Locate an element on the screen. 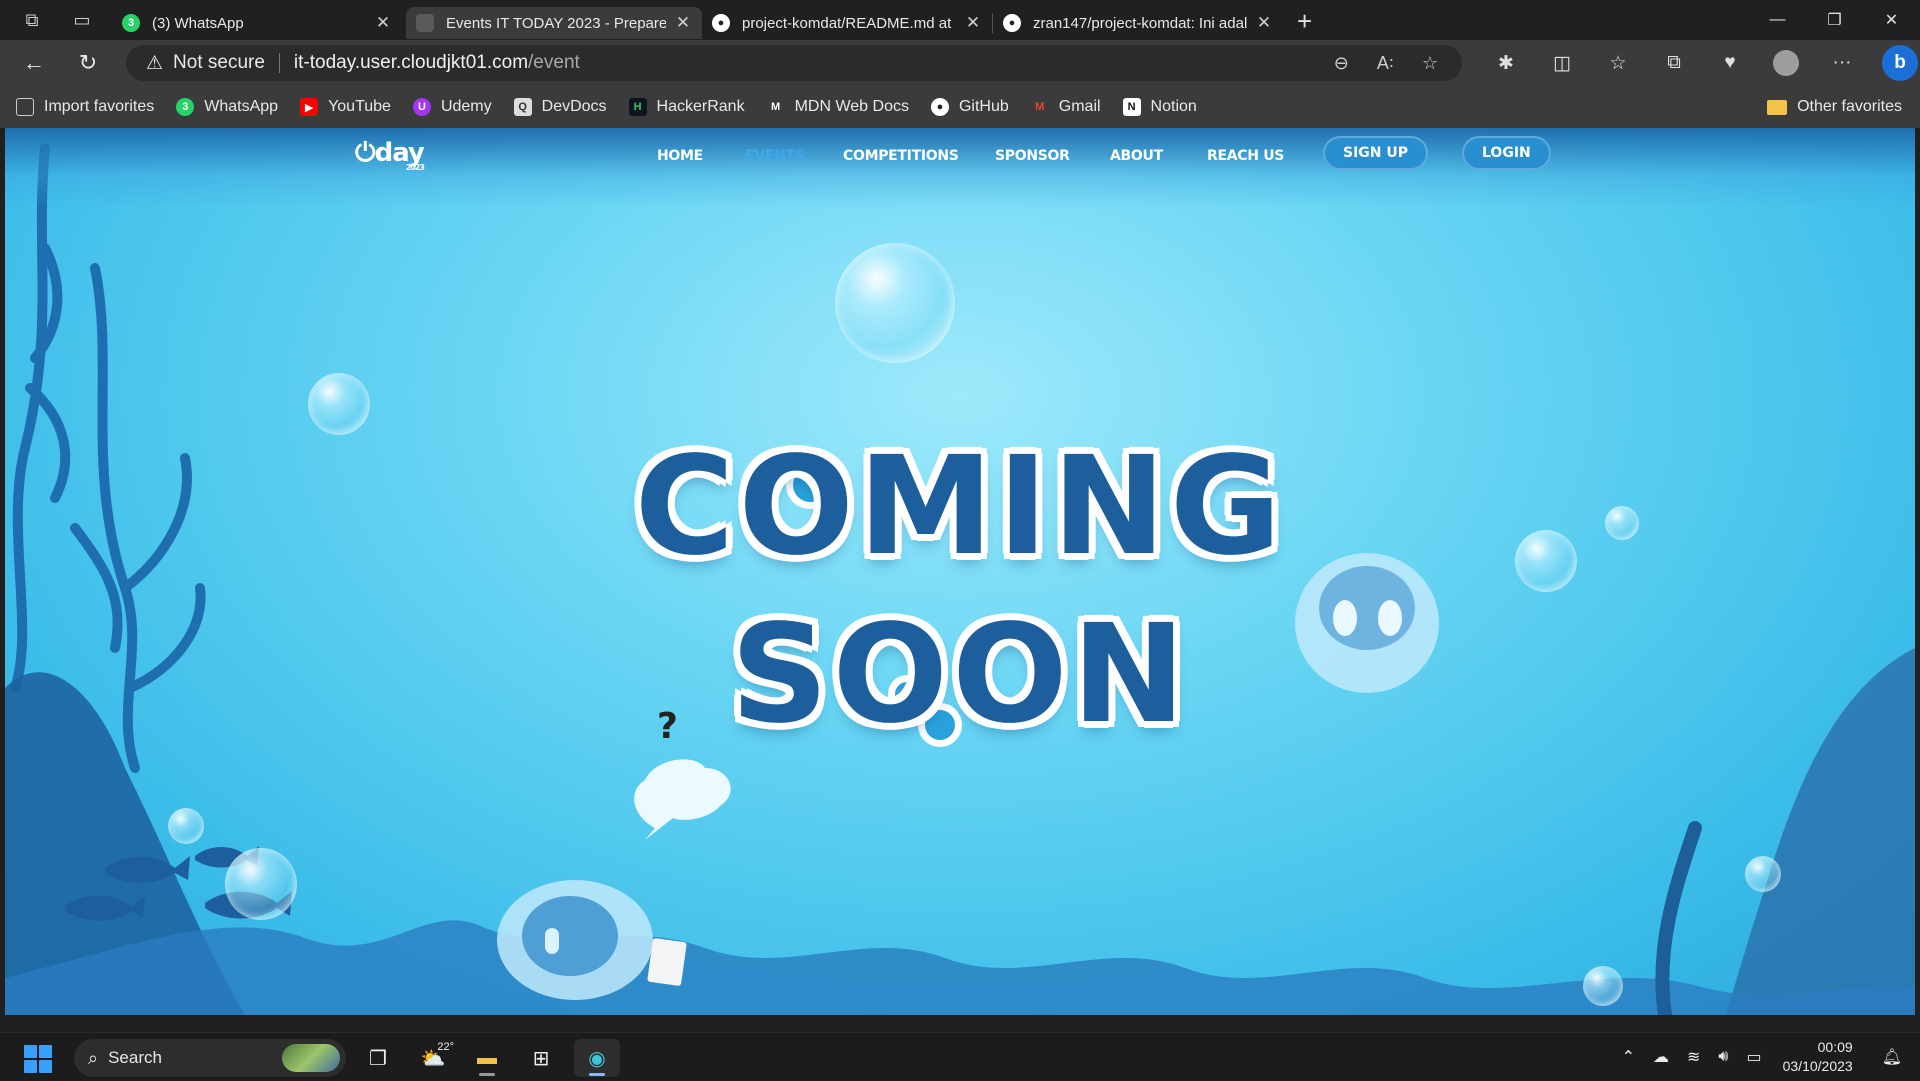  favorite-mdn: M MDN Web Docs is located at coordinates (838, 107).